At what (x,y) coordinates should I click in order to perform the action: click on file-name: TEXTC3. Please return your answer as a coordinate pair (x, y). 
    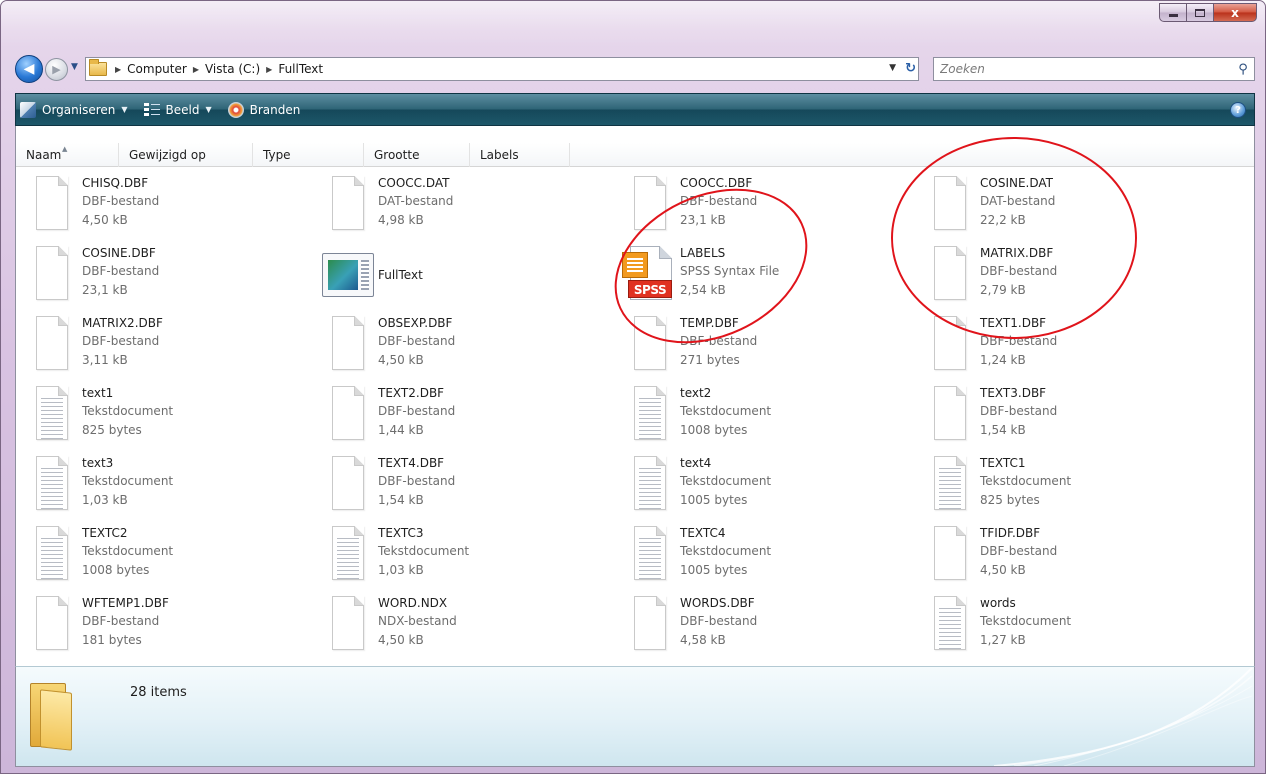
    Looking at the image, I should click on (401, 533).